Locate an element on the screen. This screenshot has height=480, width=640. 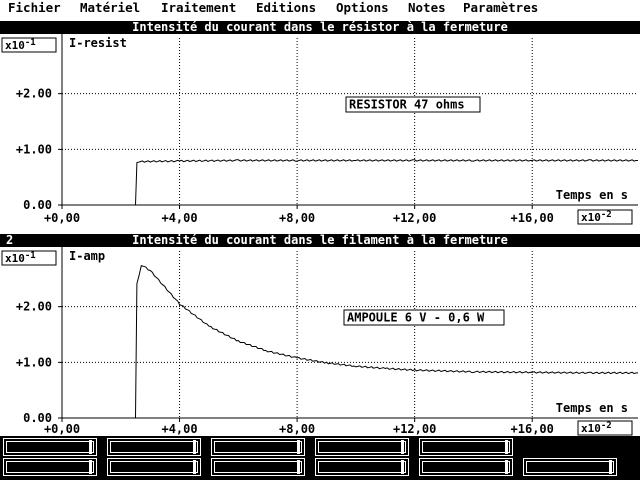
curseur-button-label: Curseur is located at coordinates (451, 447).